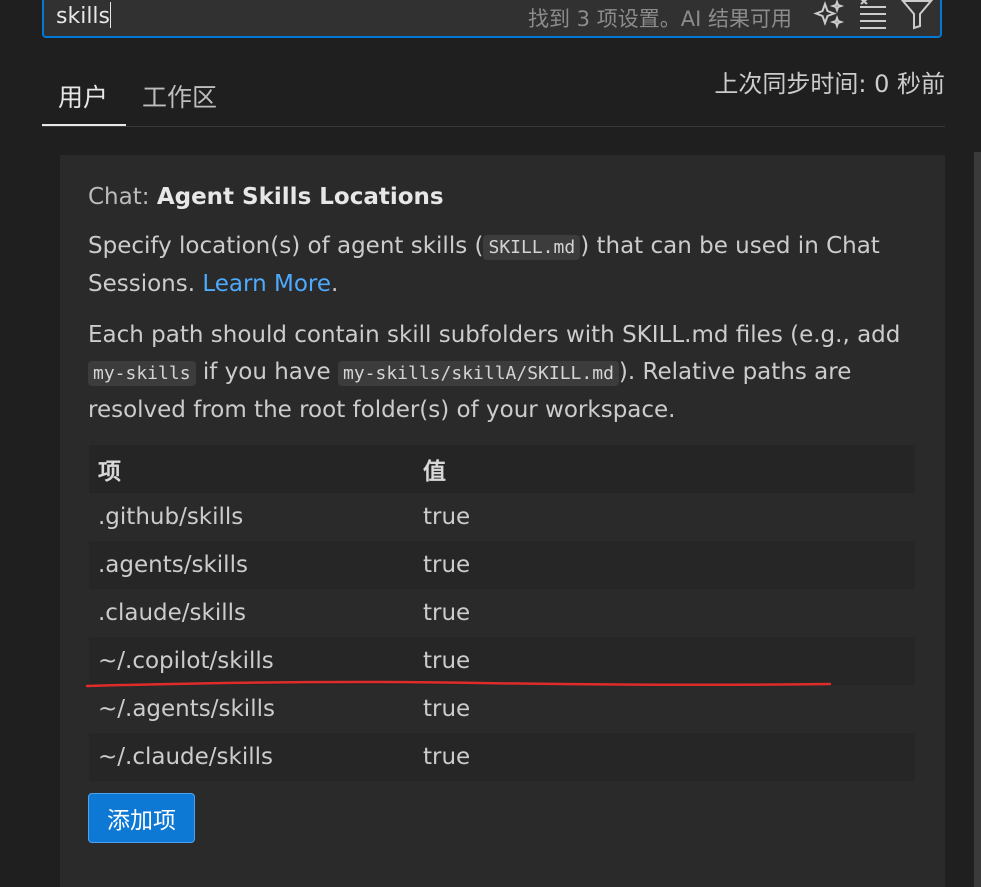  Describe the element at coordinates (122, 197) in the screenshot. I see `setting-category: Chat:` at that location.